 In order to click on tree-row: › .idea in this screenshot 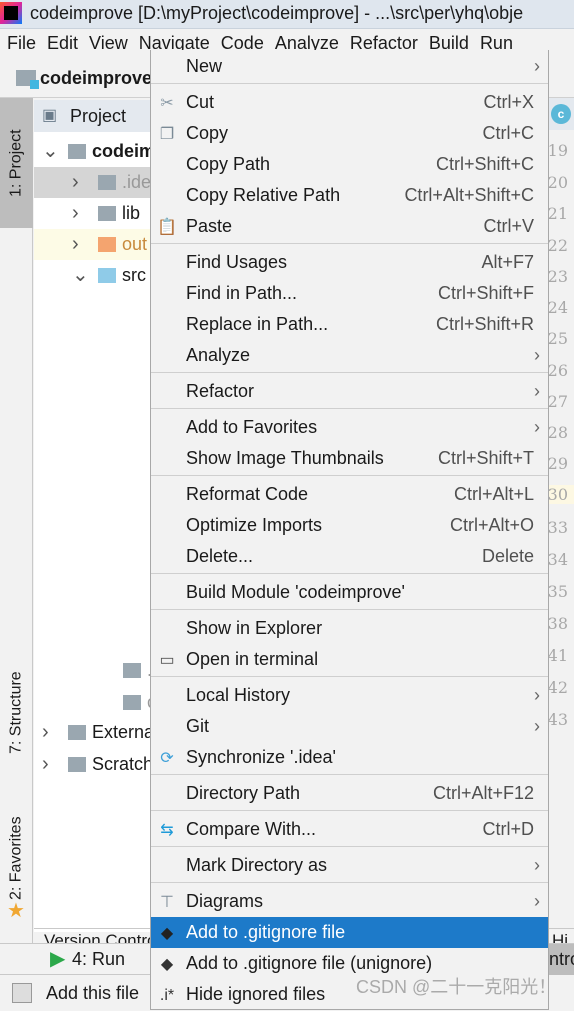, I will do `click(92, 182)`.